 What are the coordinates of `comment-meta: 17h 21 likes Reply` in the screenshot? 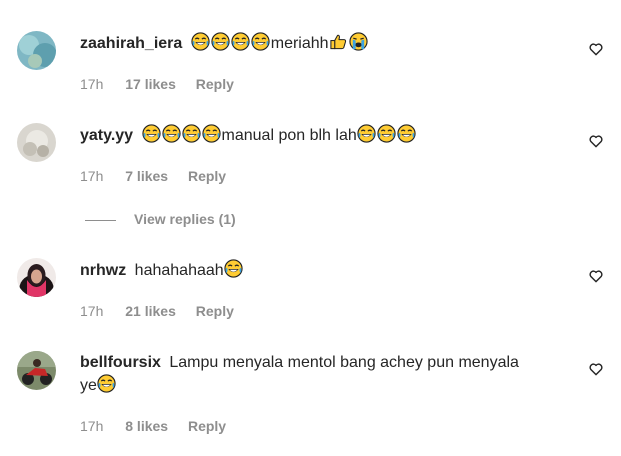 It's located at (157, 311).